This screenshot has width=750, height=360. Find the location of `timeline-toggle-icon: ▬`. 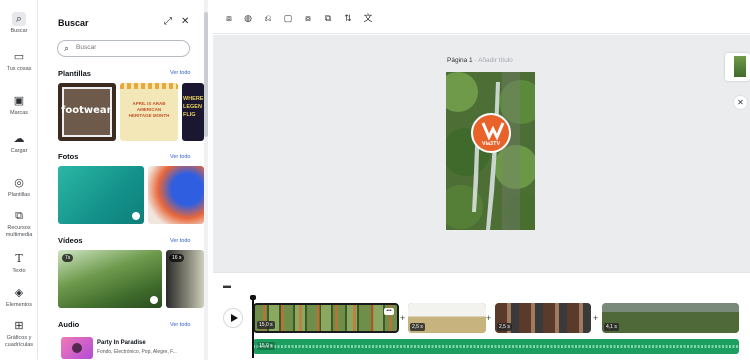

timeline-toggle-icon: ▬ is located at coordinates (227, 285).